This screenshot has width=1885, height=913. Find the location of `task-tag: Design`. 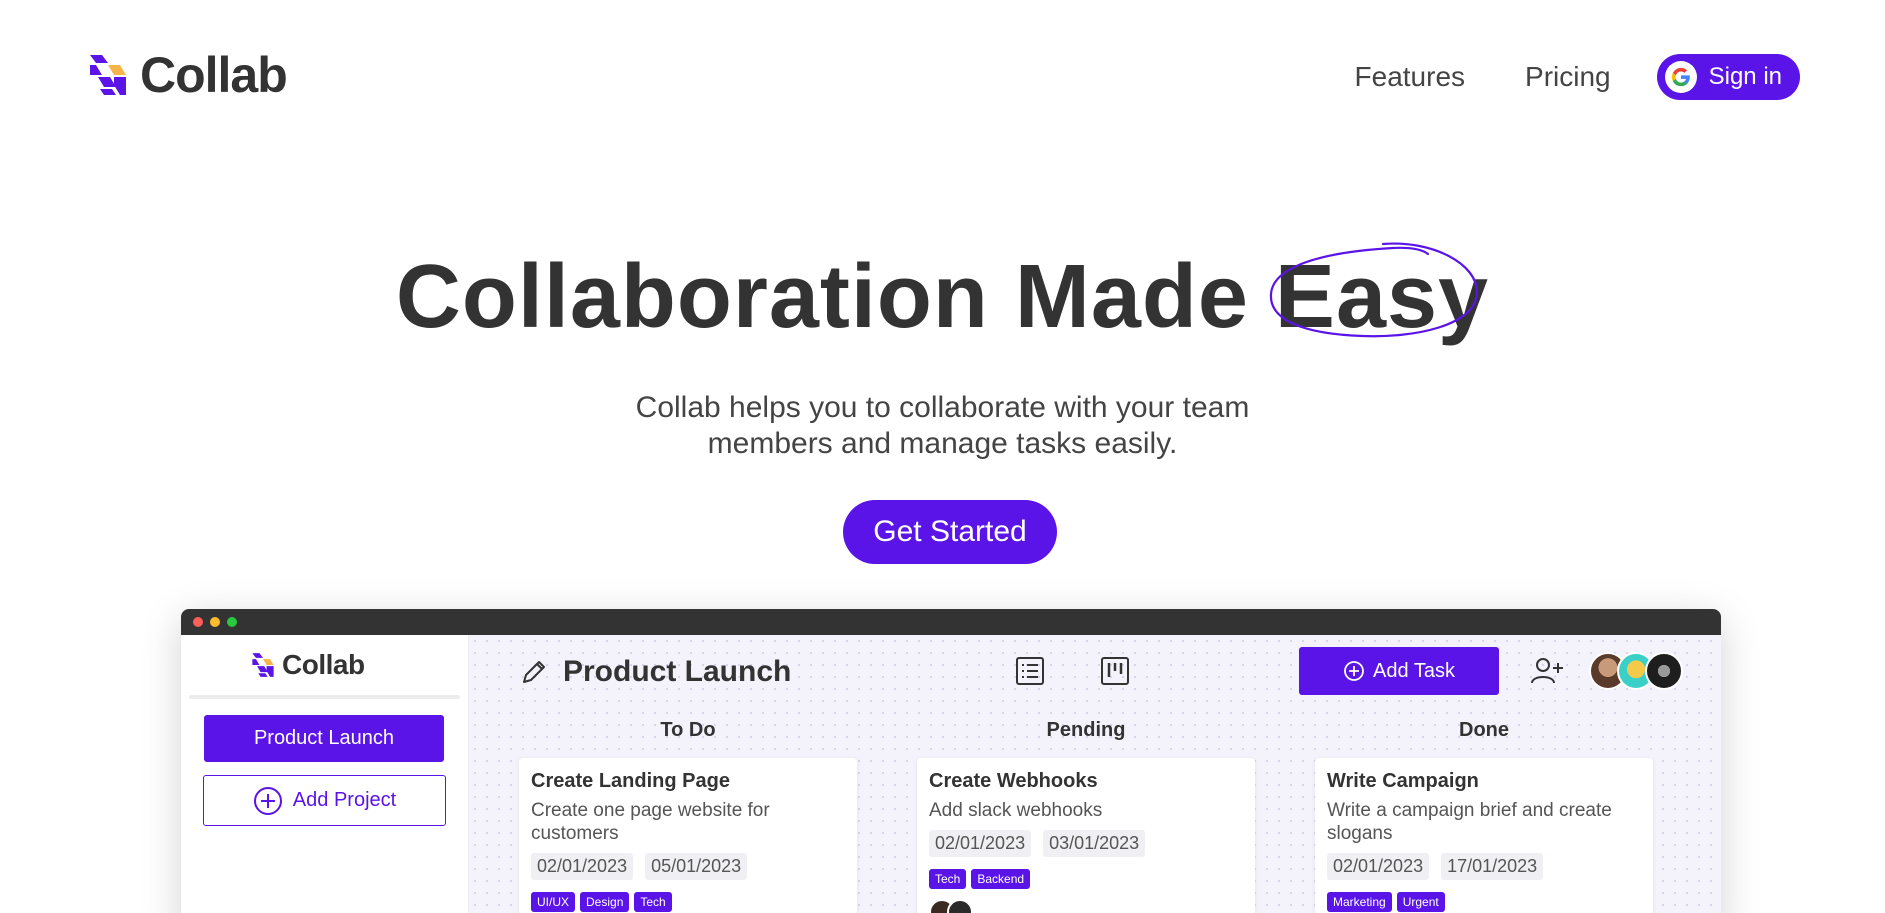

task-tag: Design is located at coordinates (605, 902).